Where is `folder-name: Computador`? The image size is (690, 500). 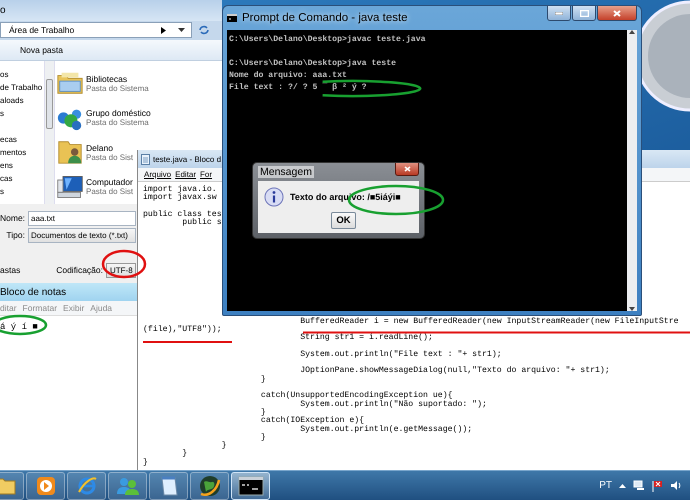
folder-name: Computador is located at coordinates (110, 182).